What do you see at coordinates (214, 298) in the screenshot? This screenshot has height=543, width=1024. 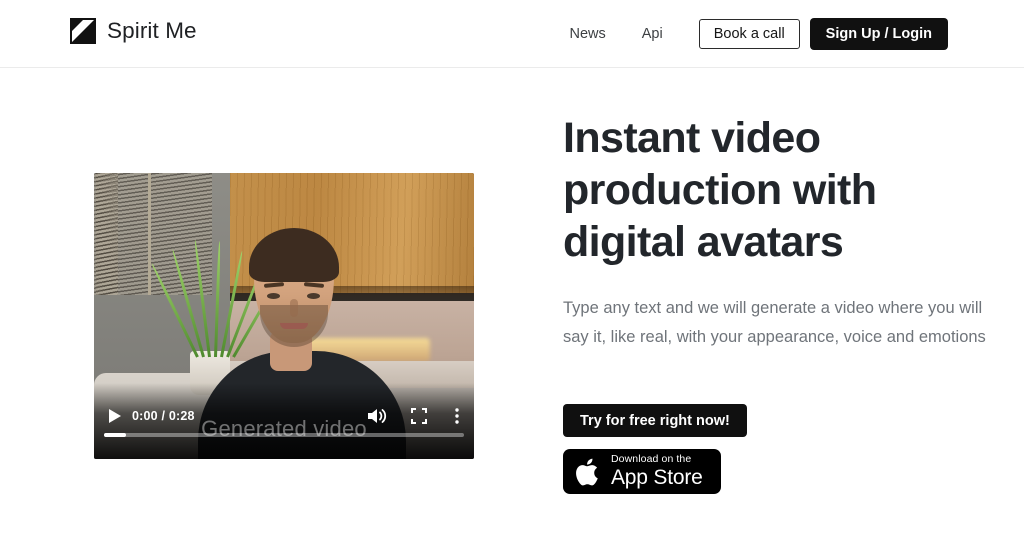 I see `scene-plant` at bounding box center [214, 298].